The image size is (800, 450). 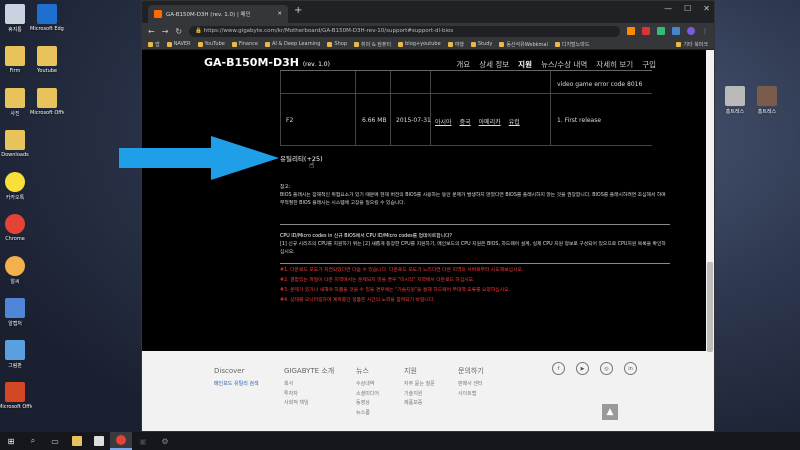 I want to click on product-nav-item: 개요, so click(x=463, y=64).